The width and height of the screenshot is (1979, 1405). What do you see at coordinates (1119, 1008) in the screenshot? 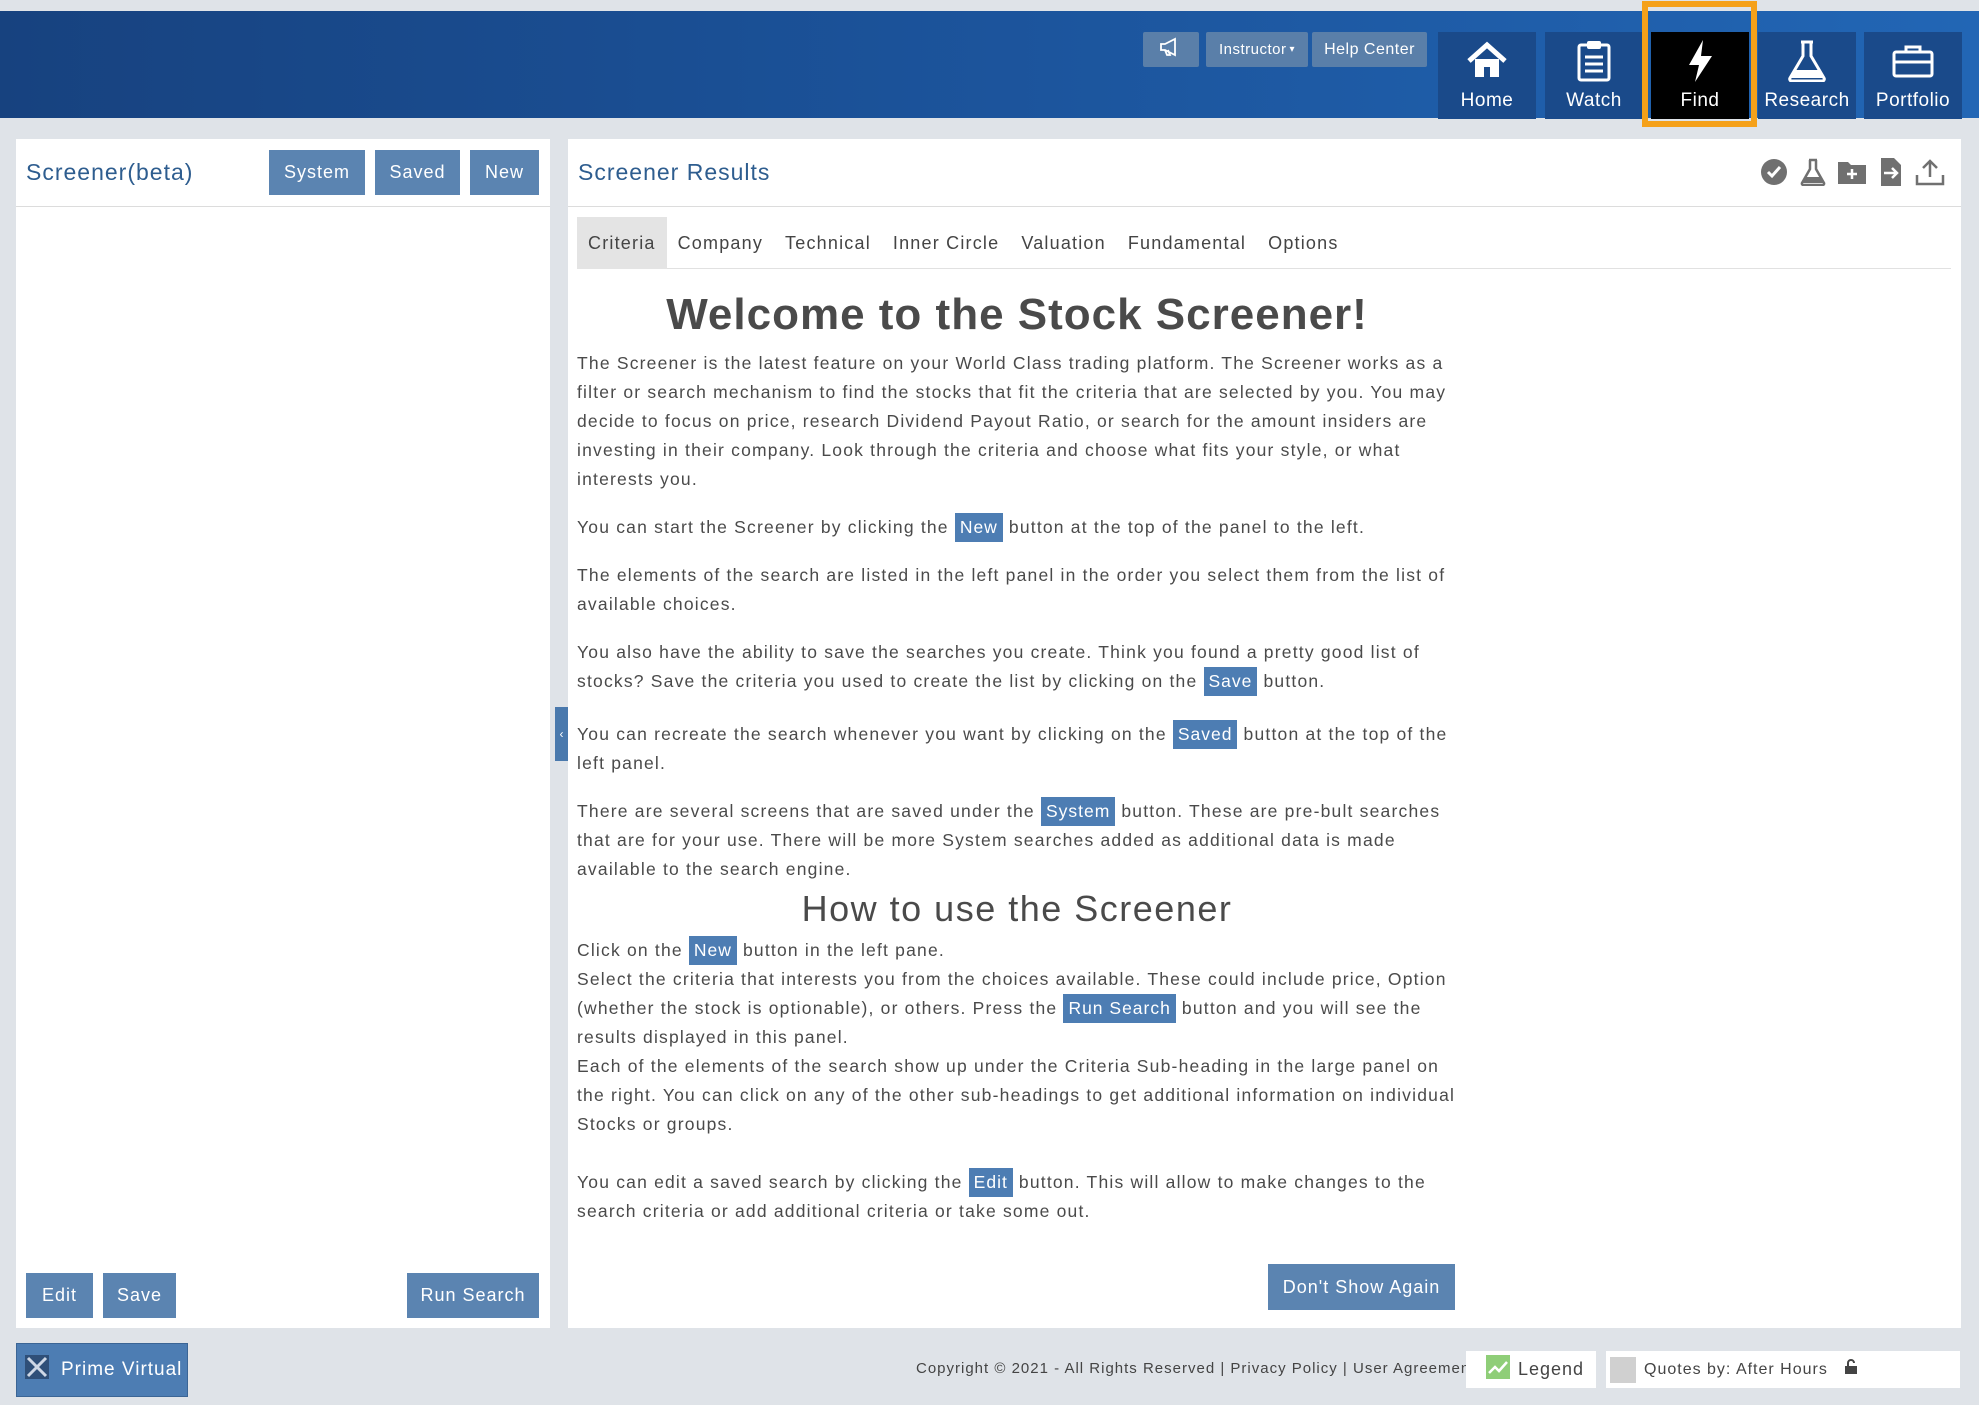
I see `run-search-chip: Run Search` at bounding box center [1119, 1008].